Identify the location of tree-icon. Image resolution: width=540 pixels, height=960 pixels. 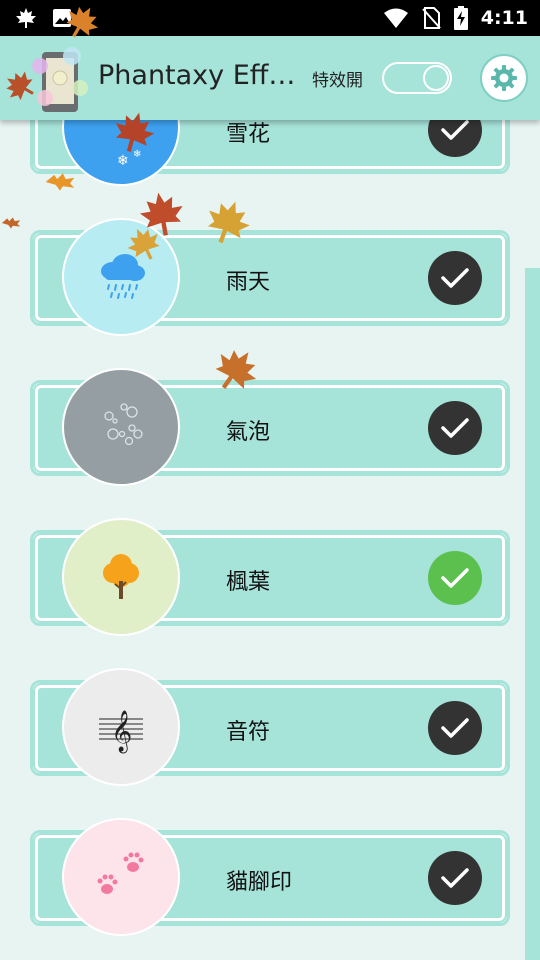
(121, 576).